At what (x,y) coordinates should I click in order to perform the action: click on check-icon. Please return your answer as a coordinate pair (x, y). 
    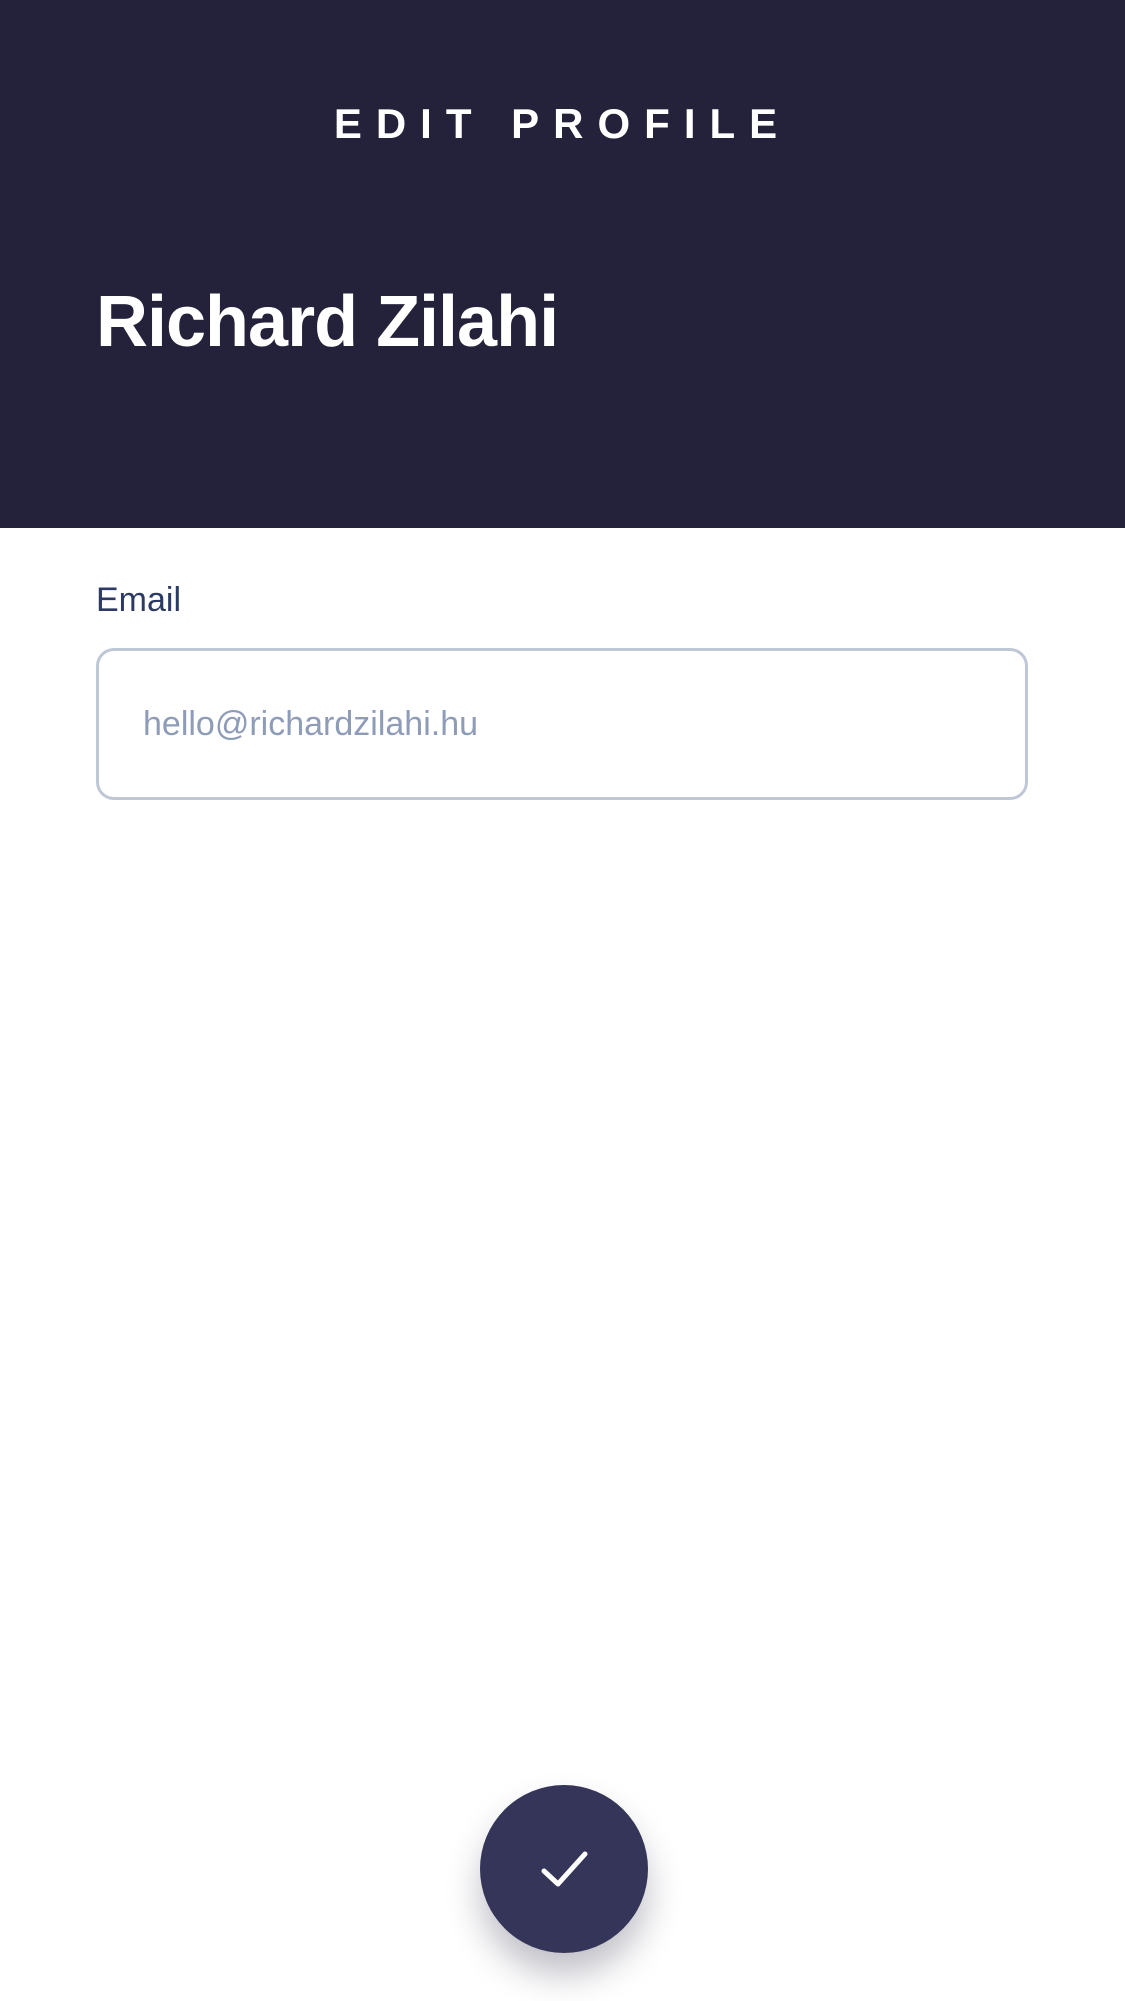
    Looking at the image, I should click on (564, 1869).